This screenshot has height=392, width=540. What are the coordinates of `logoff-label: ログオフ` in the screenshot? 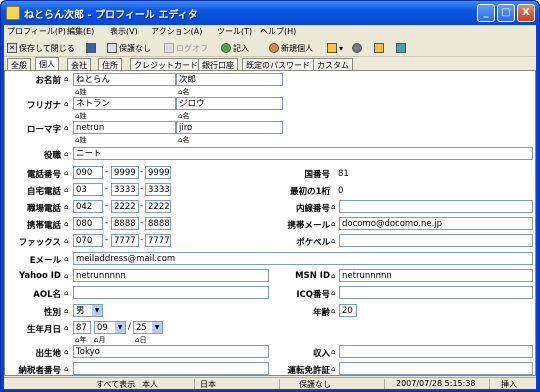 It's located at (192, 48).